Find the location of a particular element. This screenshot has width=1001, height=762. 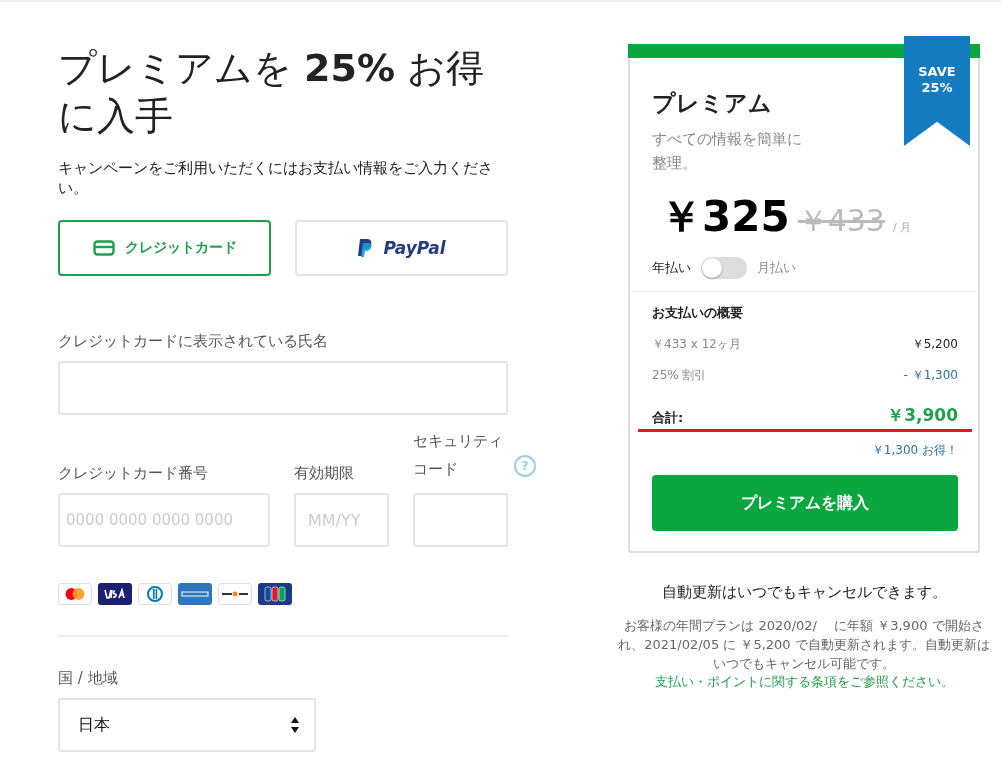

country-select: 日本 is located at coordinates (187, 725).